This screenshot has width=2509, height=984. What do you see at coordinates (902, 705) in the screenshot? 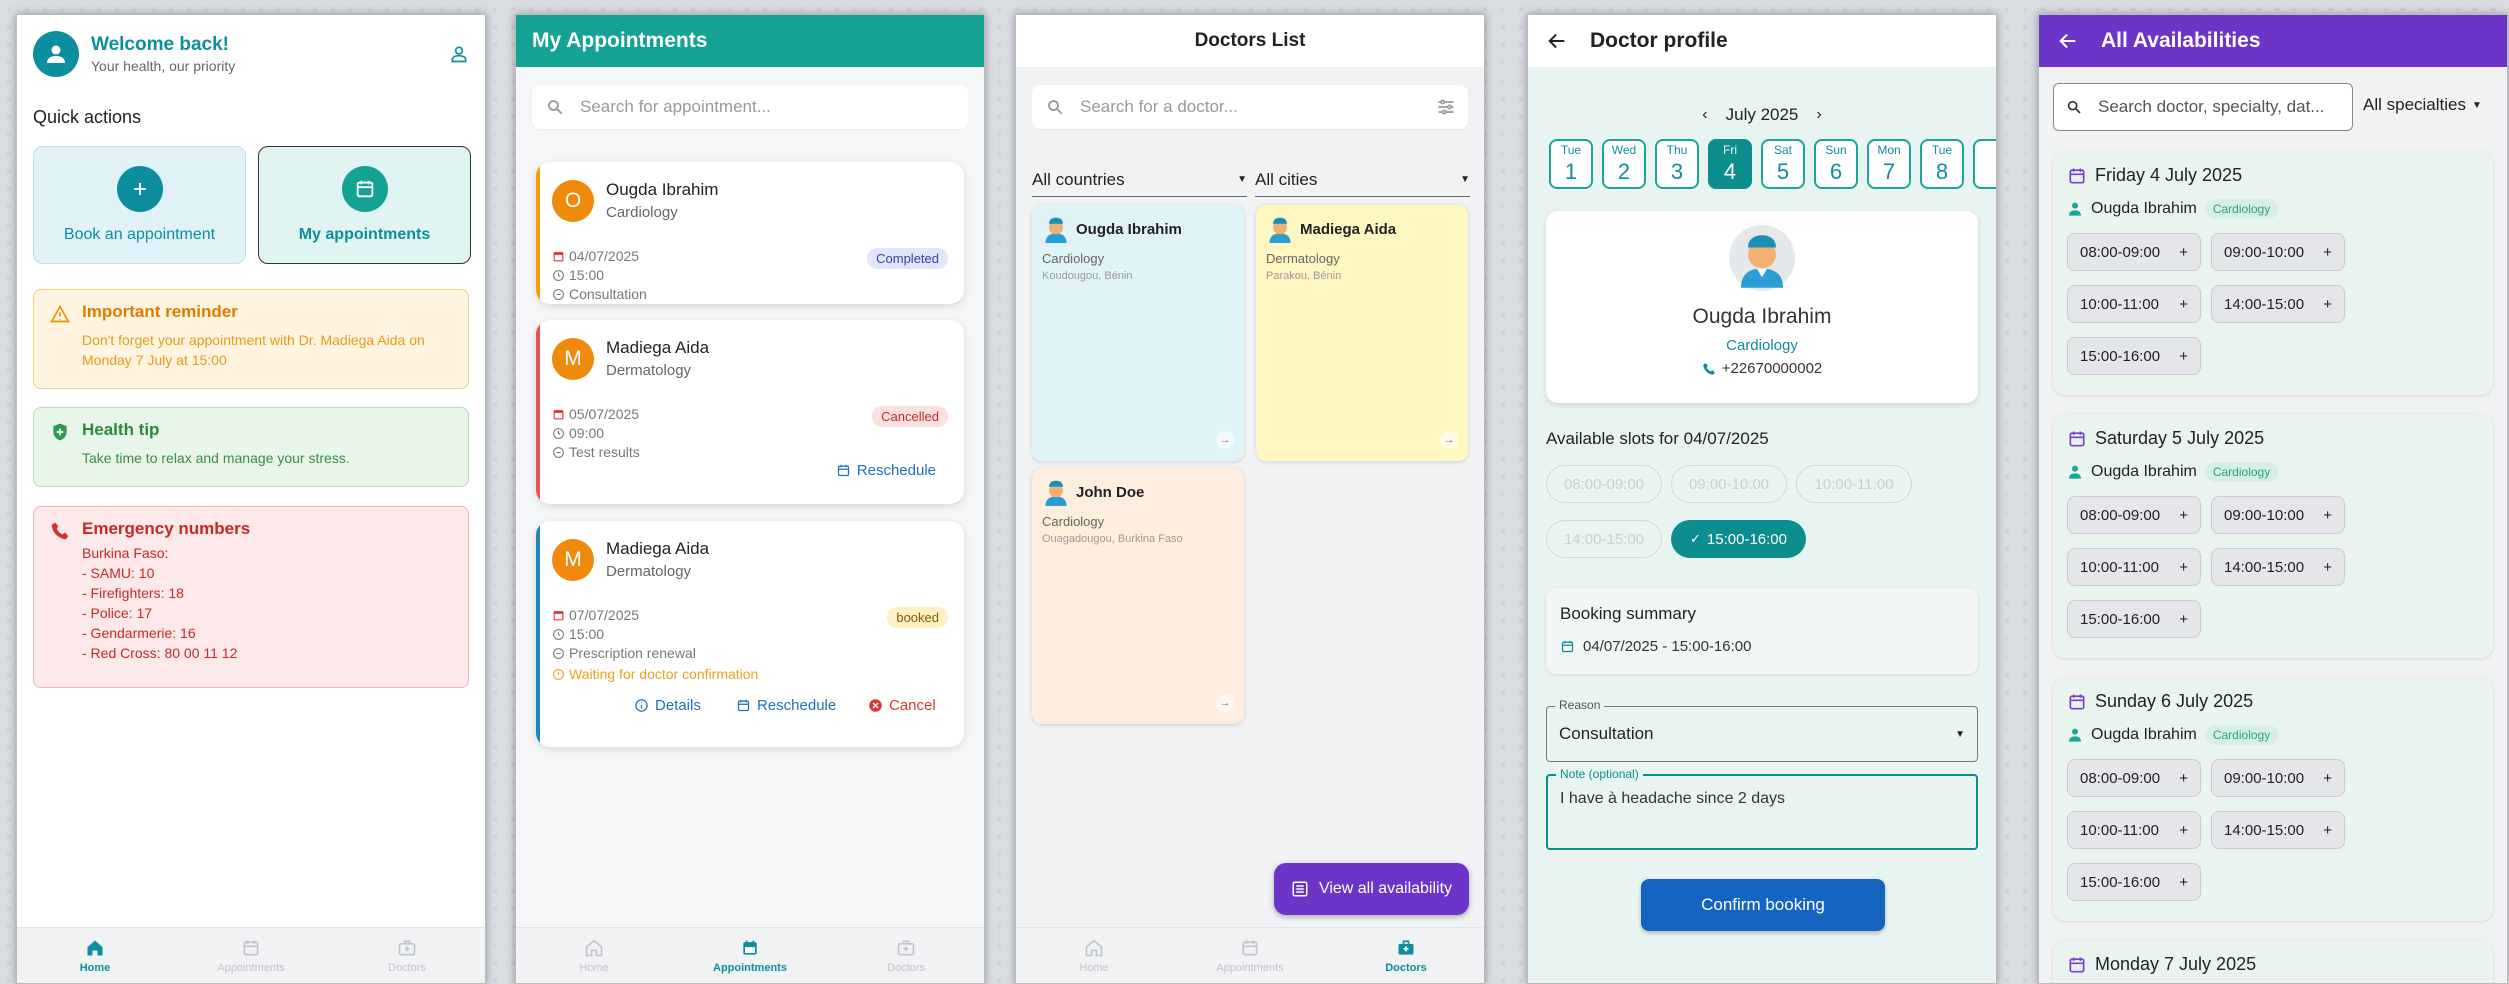
I see `cancel-button: Cancel` at bounding box center [902, 705].